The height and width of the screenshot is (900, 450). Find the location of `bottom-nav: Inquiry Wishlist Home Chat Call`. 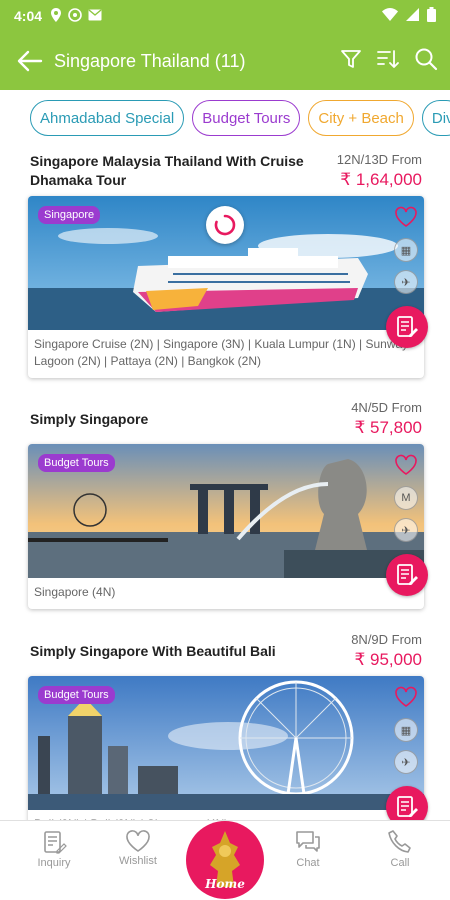

bottom-nav: Inquiry Wishlist Home Chat Call is located at coordinates (225, 860).